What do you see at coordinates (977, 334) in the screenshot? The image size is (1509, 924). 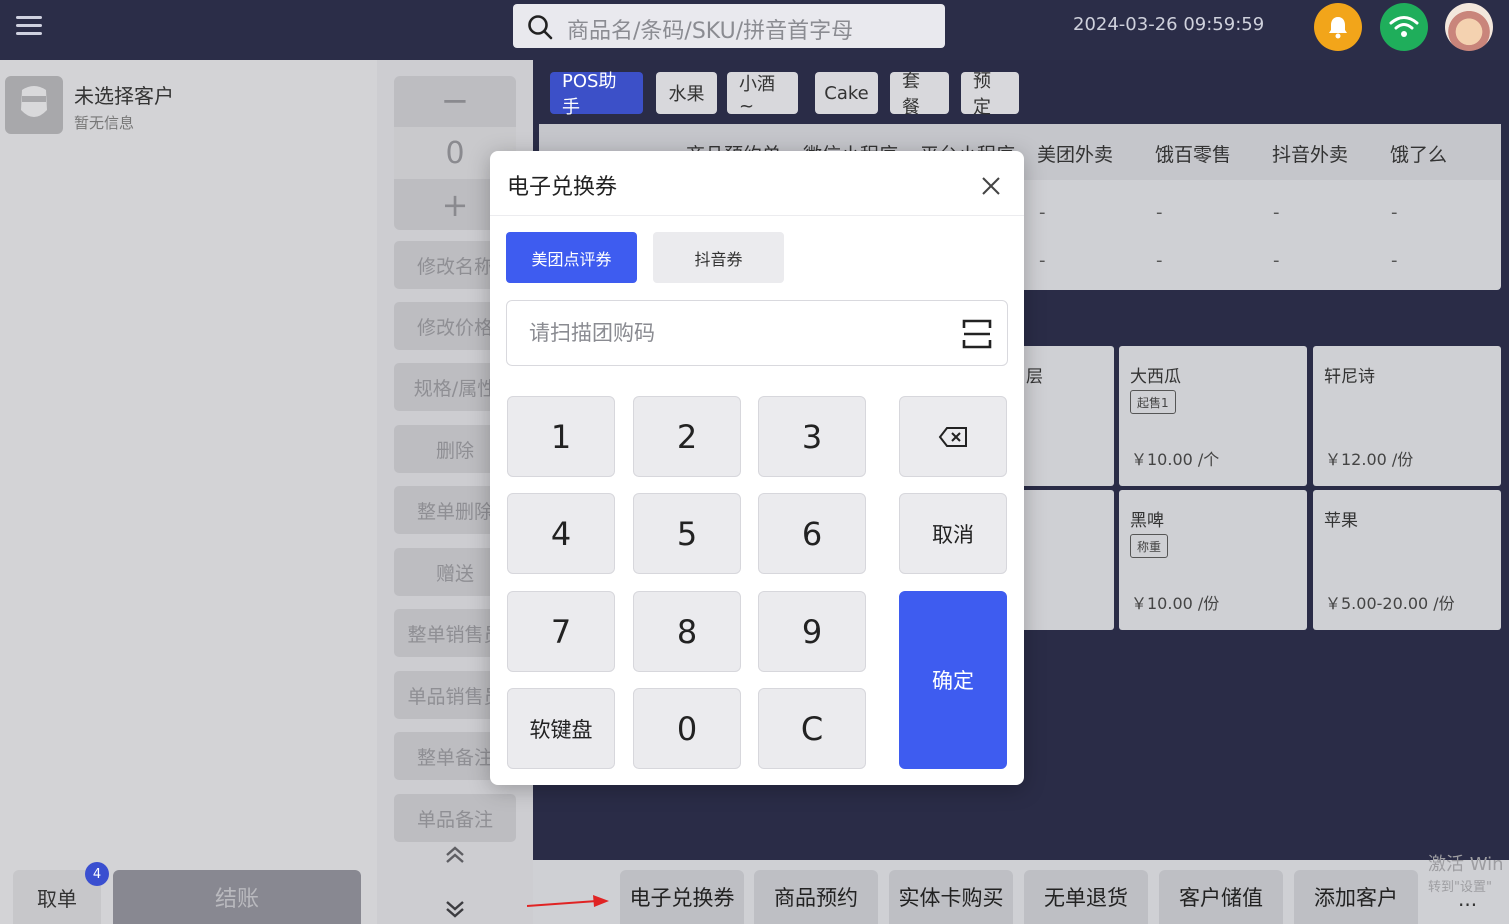 I see `scan-icon` at bounding box center [977, 334].